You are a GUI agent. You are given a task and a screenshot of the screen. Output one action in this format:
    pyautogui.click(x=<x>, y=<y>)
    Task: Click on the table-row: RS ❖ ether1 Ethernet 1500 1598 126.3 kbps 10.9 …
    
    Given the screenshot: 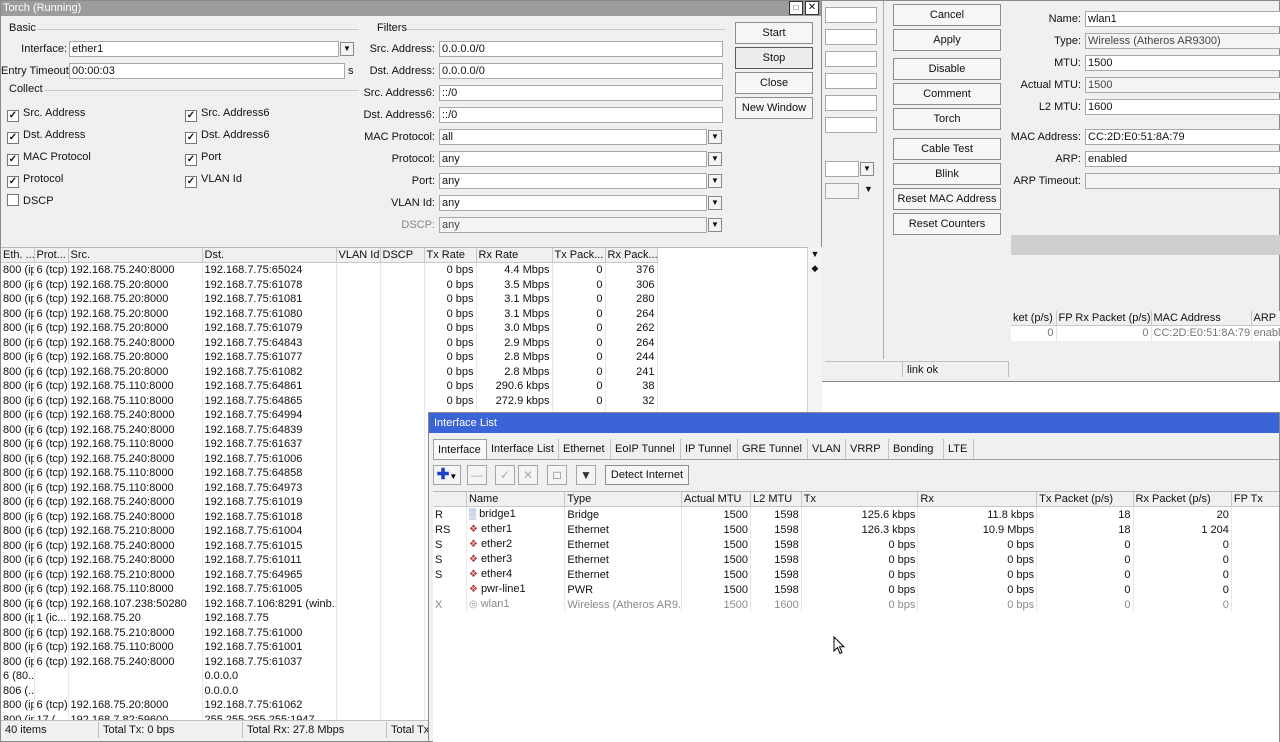 What is the action you would take?
    pyautogui.click(x=856, y=529)
    